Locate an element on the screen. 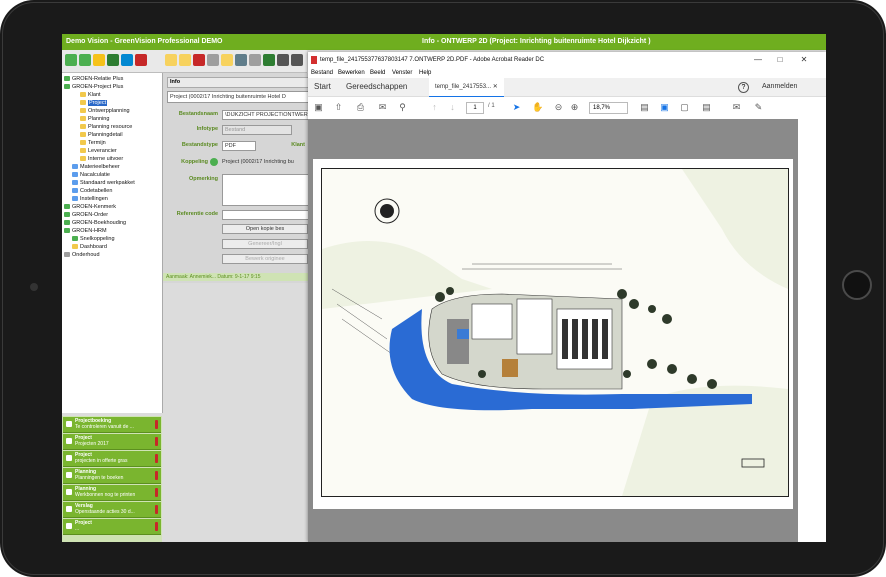  tree-item: Interne uitvoer is located at coordinates (101, 159).